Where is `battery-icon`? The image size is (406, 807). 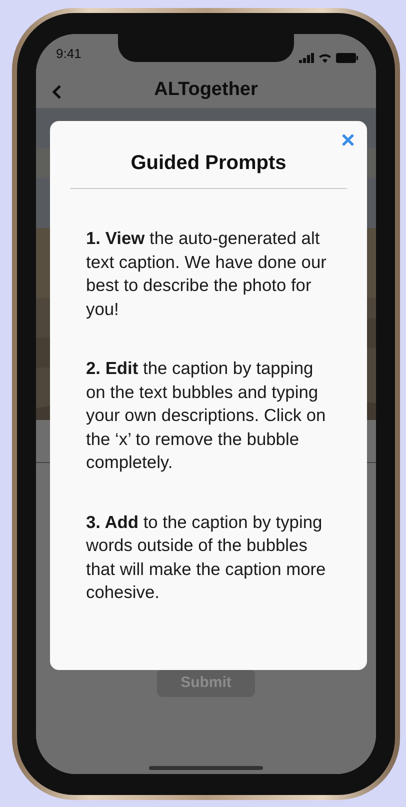
battery-icon is located at coordinates (347, 58).